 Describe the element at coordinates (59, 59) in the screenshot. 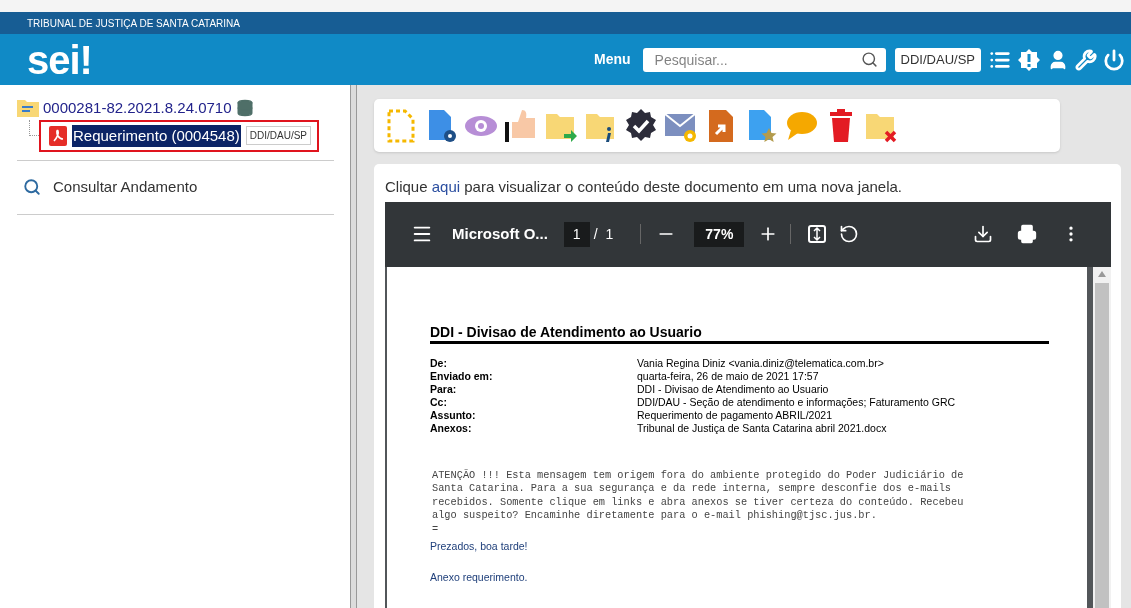

I see `logo: sei!` at that location.